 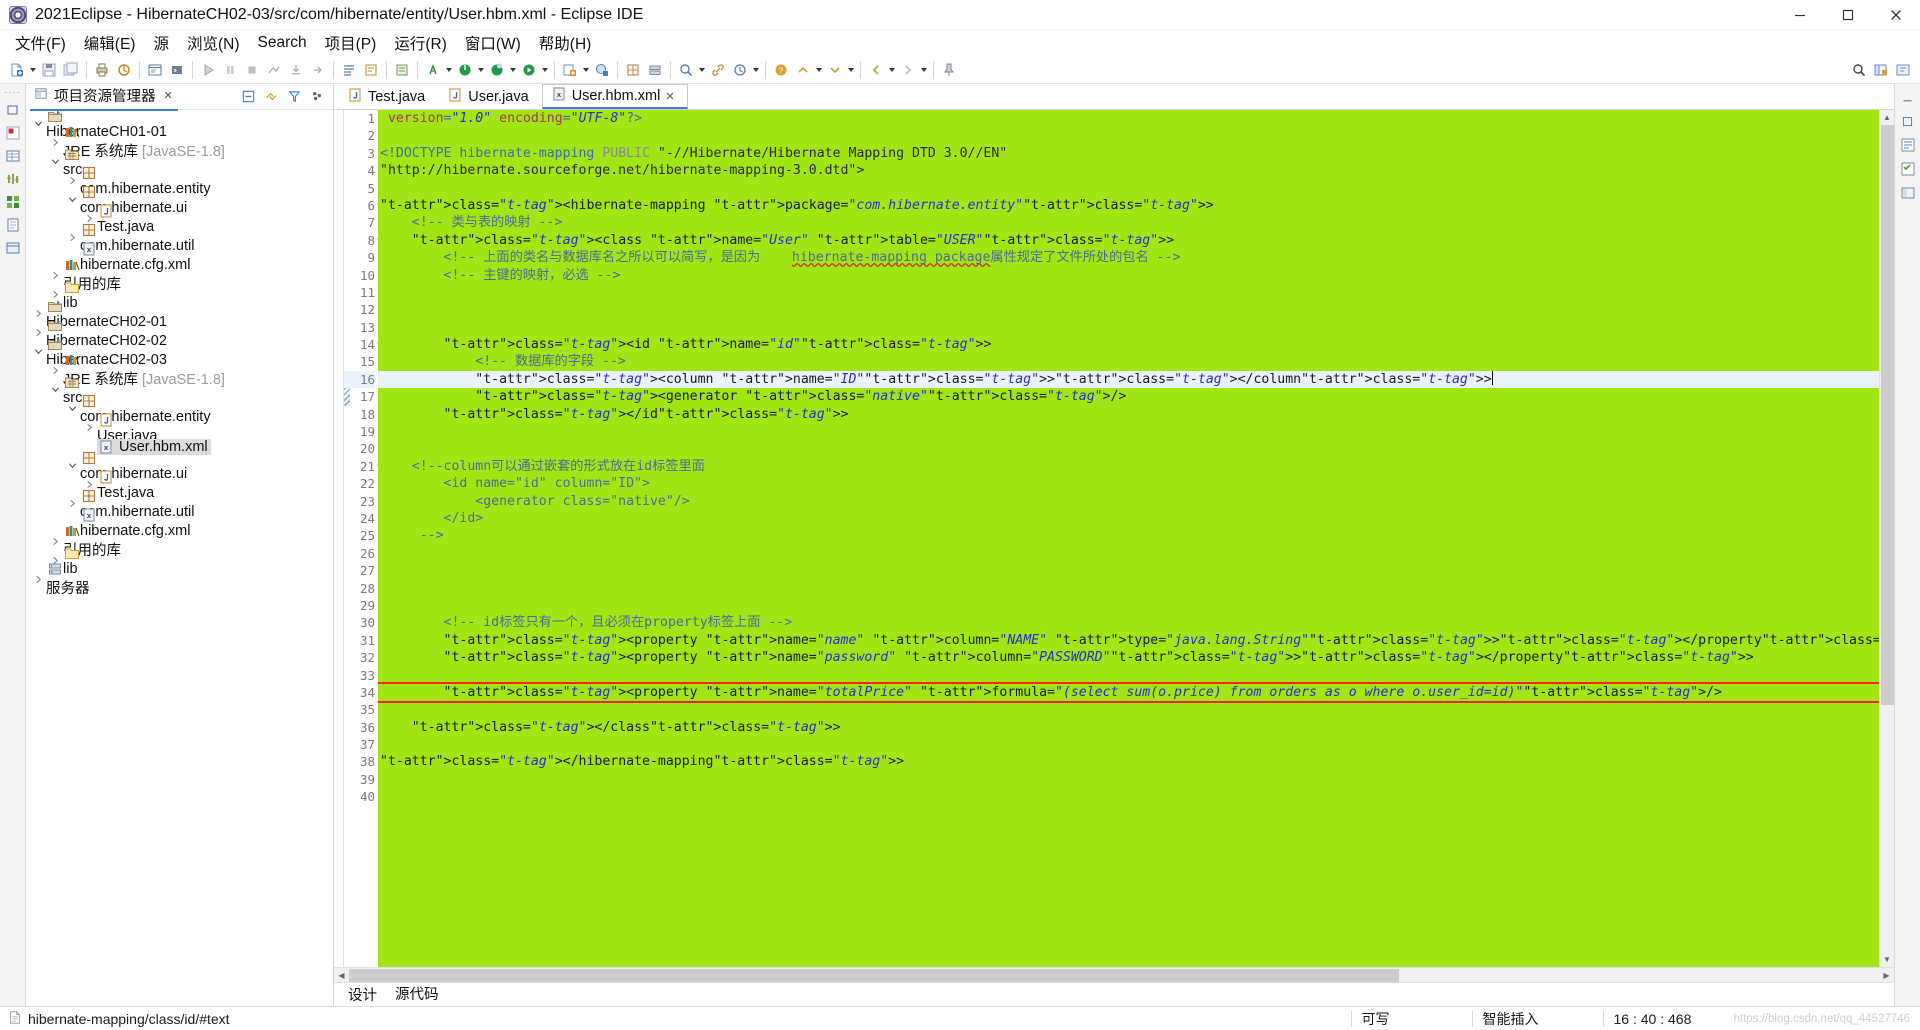 What do you see at coordinates (1881, 70) in the screenshot?
I see `open-perspective-icon` at bounding box center [1881, 70].